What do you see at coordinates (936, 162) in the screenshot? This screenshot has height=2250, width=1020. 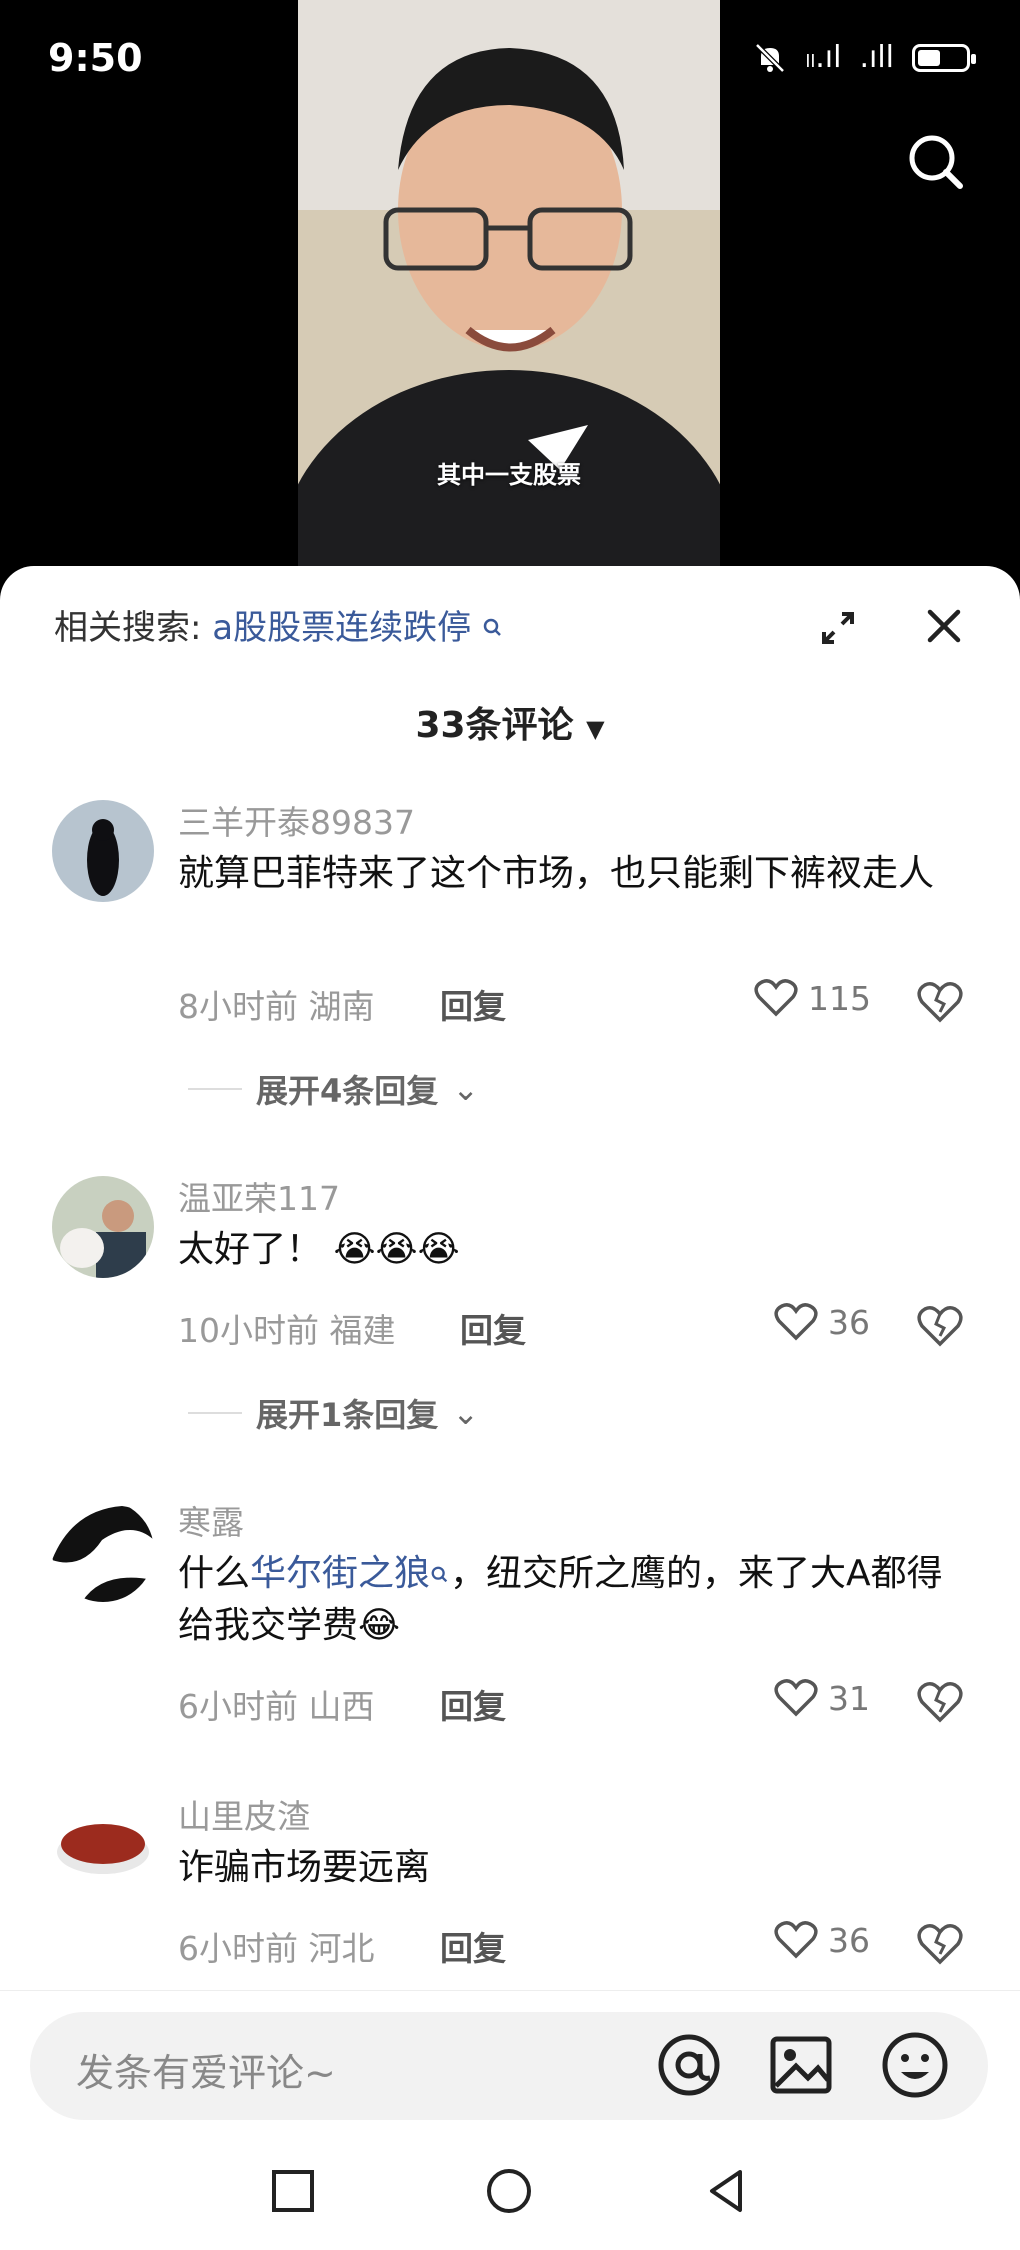 I see `search-icon` at bounding box center [936, 162].